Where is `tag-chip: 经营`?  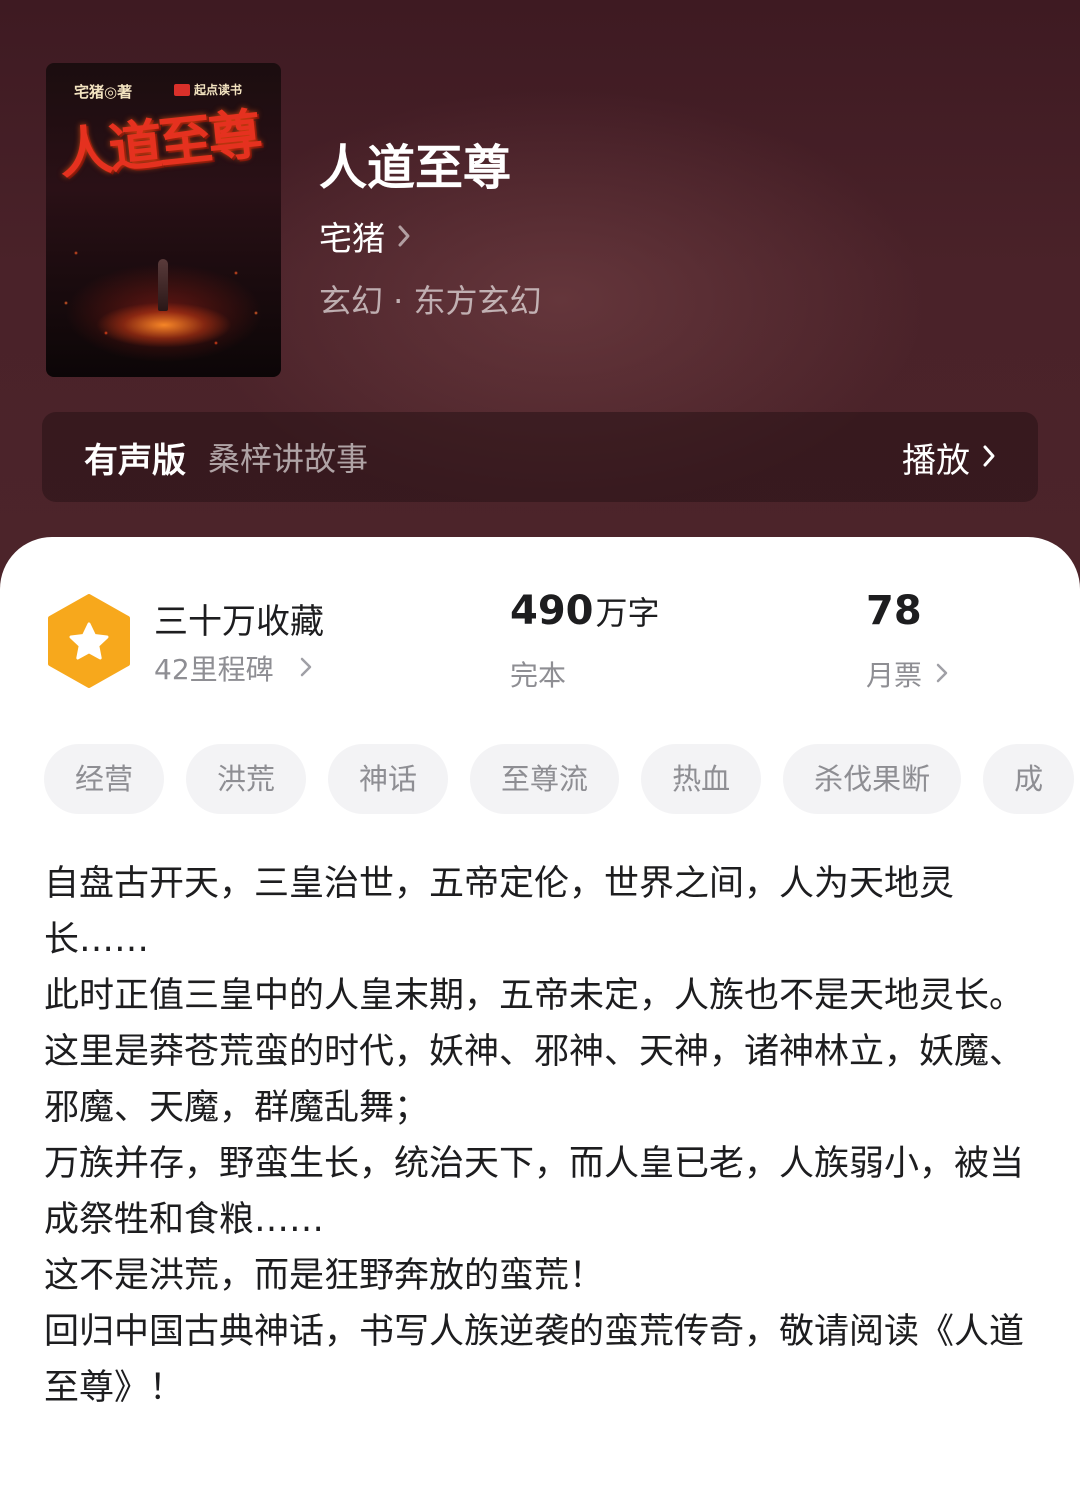 tag-chip: 经营 is located at coordinates (104, 779).